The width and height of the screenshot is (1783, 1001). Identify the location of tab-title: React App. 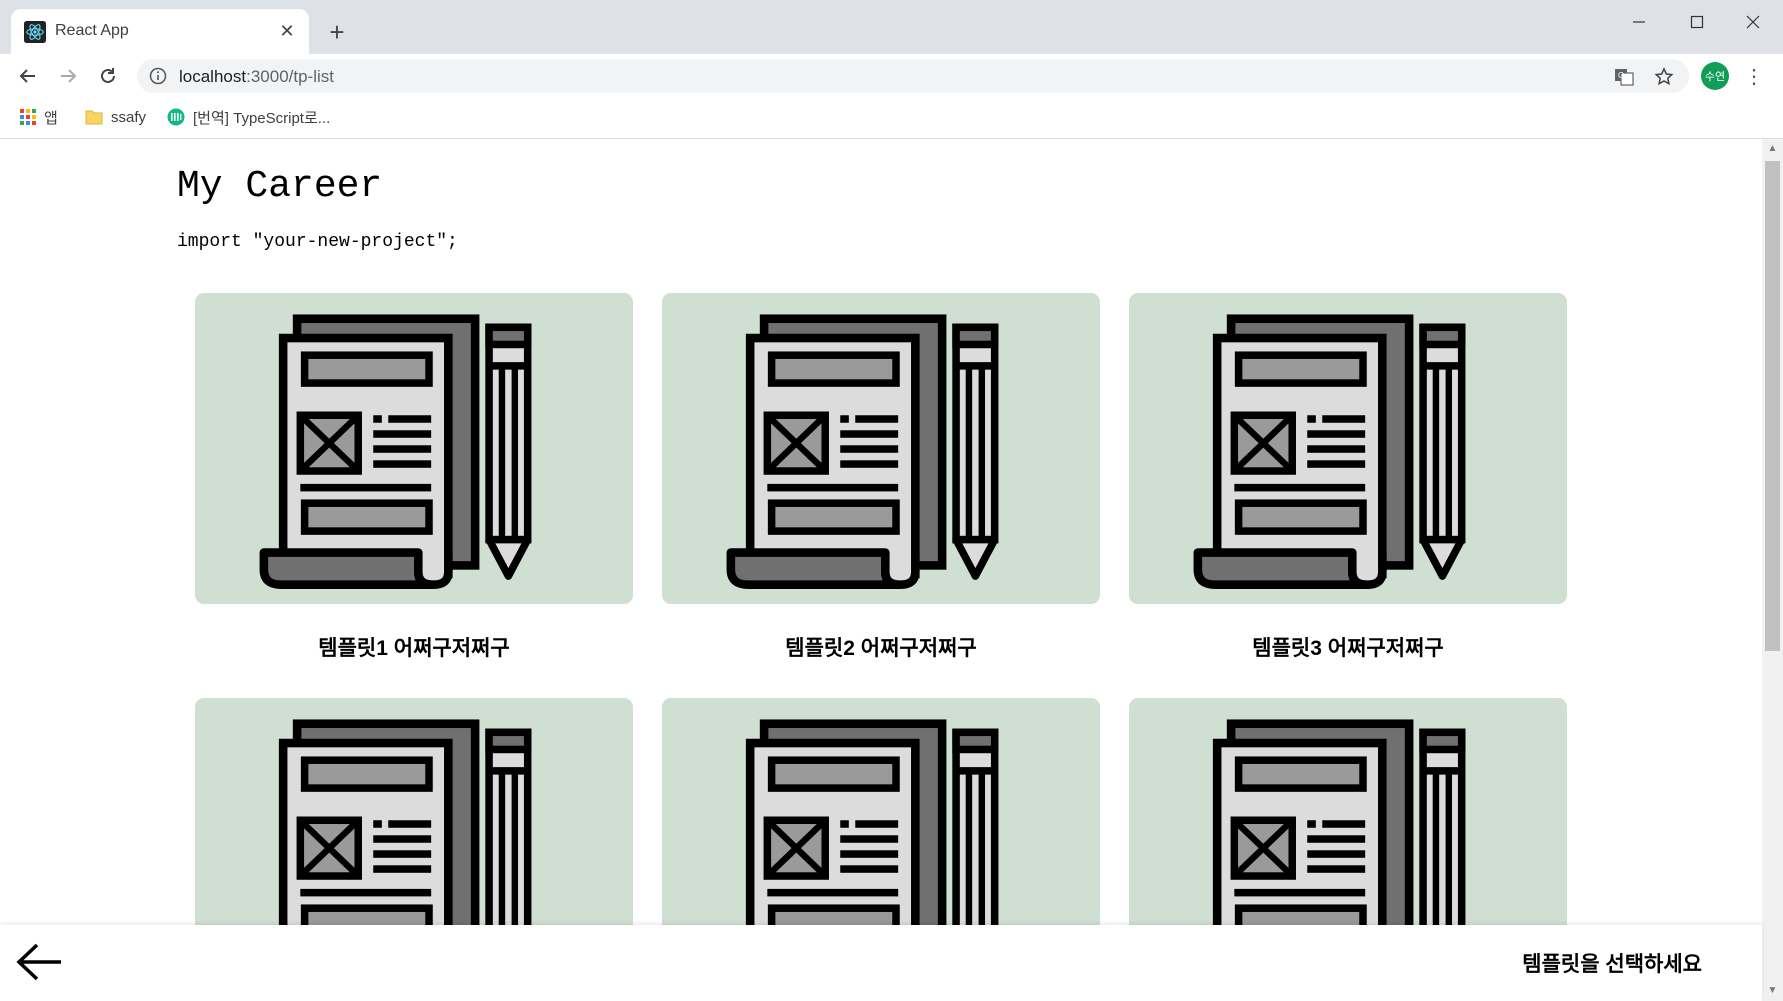
(92, 30).